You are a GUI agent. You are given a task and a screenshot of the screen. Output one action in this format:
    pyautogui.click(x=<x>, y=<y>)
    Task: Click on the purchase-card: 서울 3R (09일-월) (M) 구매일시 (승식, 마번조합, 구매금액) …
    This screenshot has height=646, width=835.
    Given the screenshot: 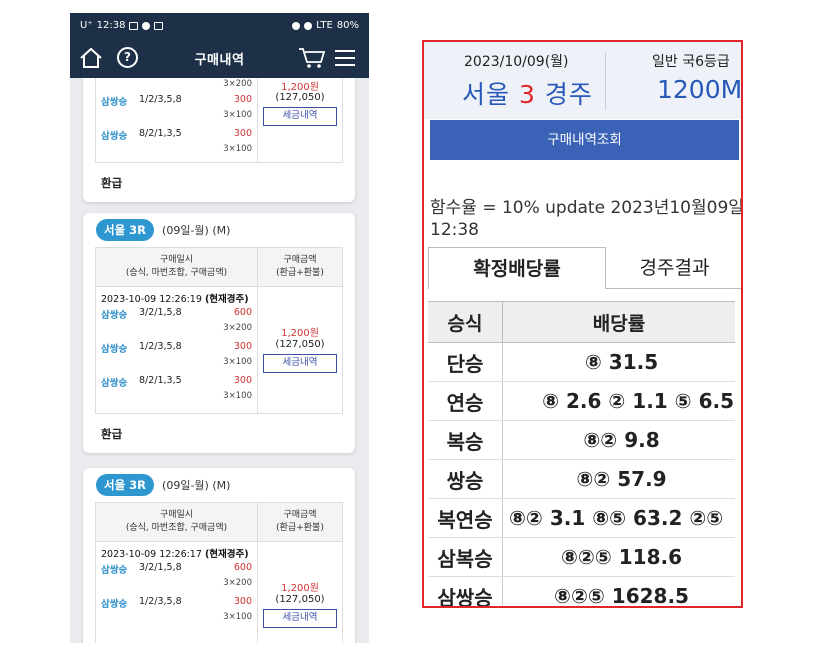 What is the action you would take?
    pyautogui.click(x=219, y=333)
    